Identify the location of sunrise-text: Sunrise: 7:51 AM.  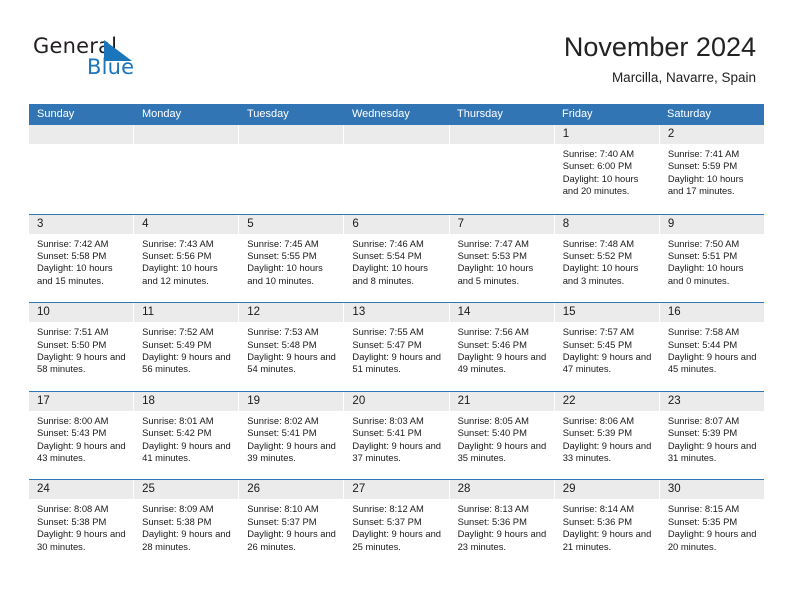
(73, 332).